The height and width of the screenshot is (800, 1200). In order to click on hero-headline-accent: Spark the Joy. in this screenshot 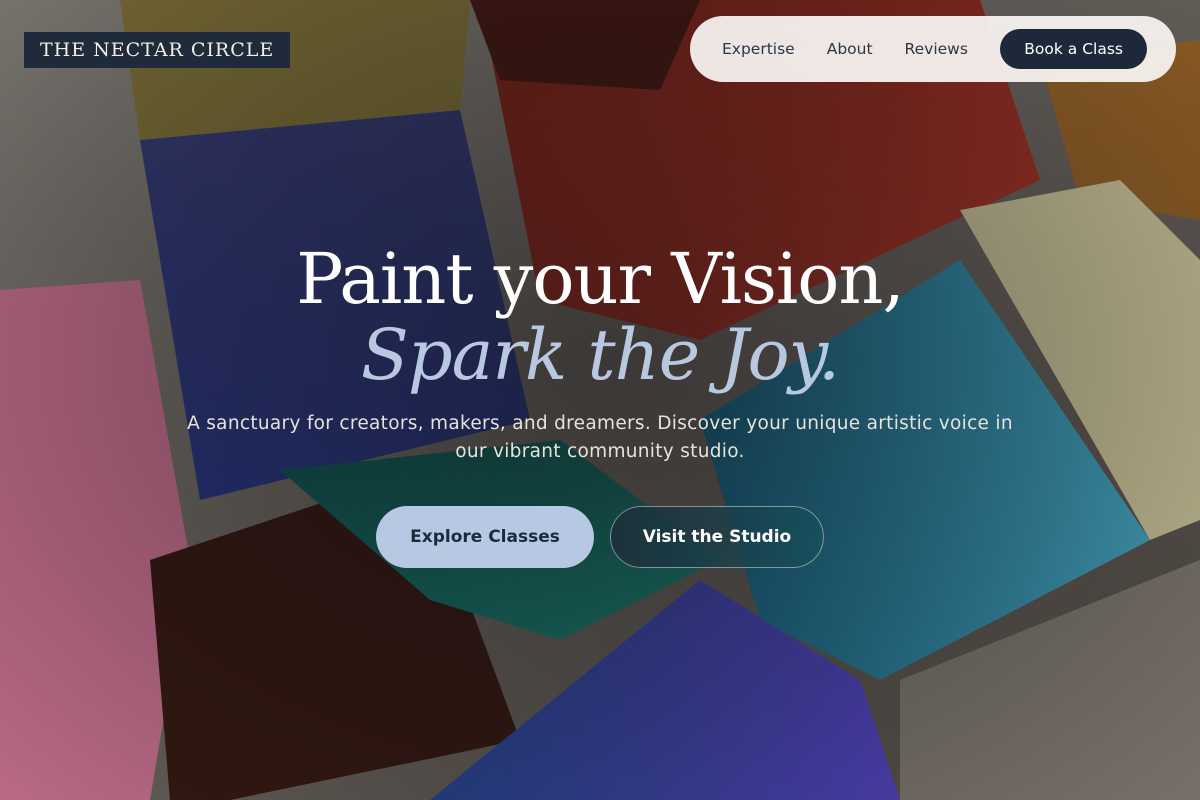, I will do `click(600, 355)`.